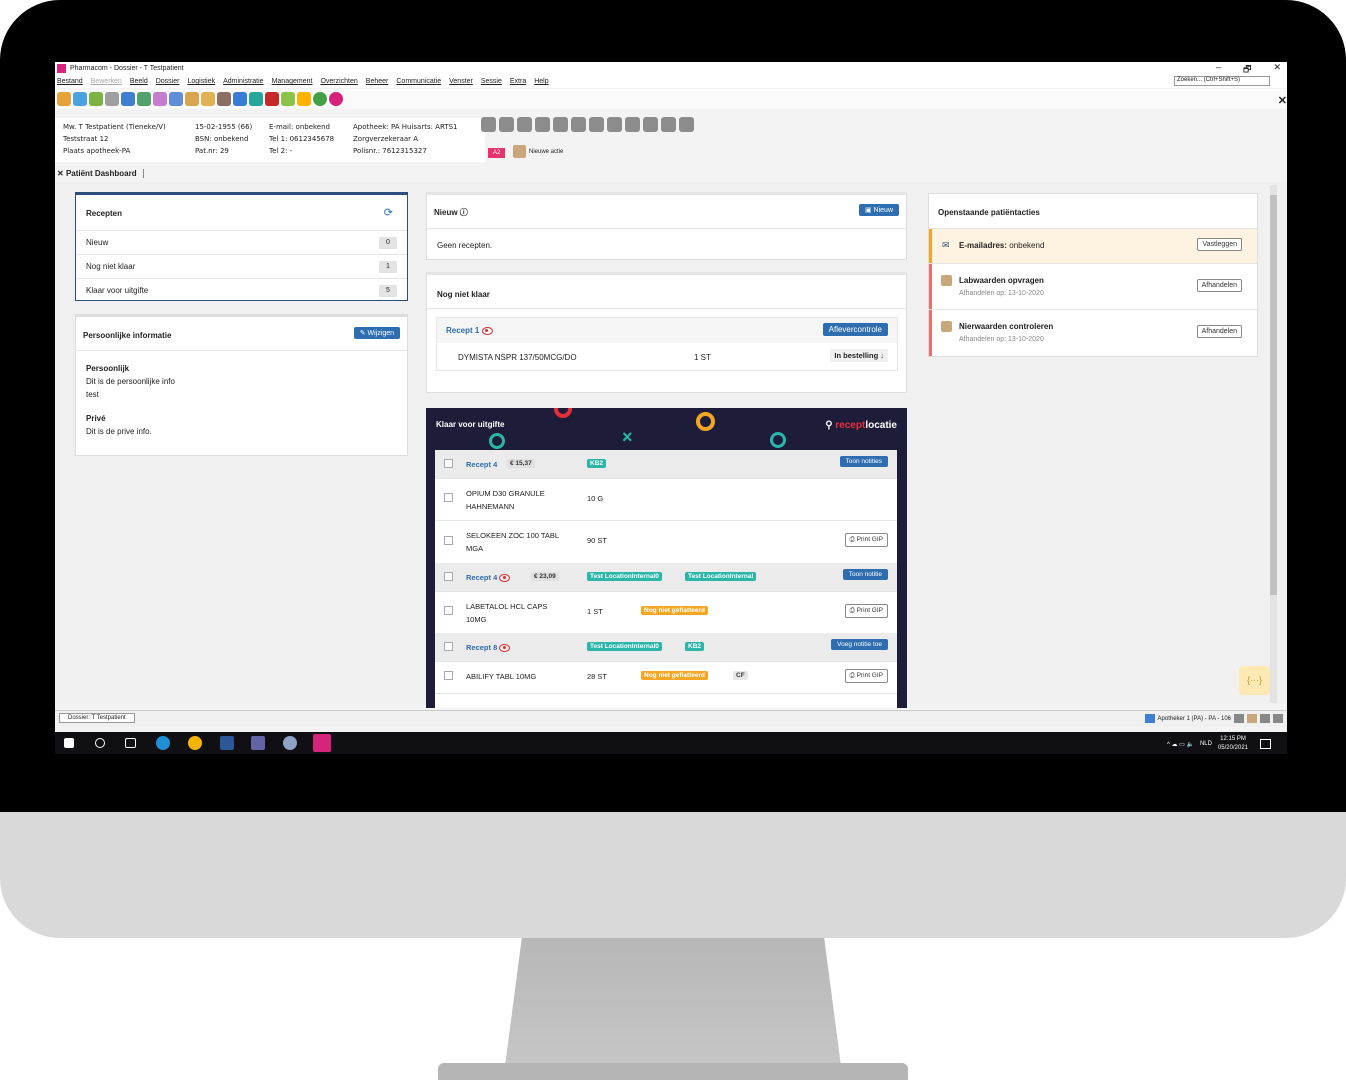  I want to click on vertical-scrollbar, so click(1273, 444).